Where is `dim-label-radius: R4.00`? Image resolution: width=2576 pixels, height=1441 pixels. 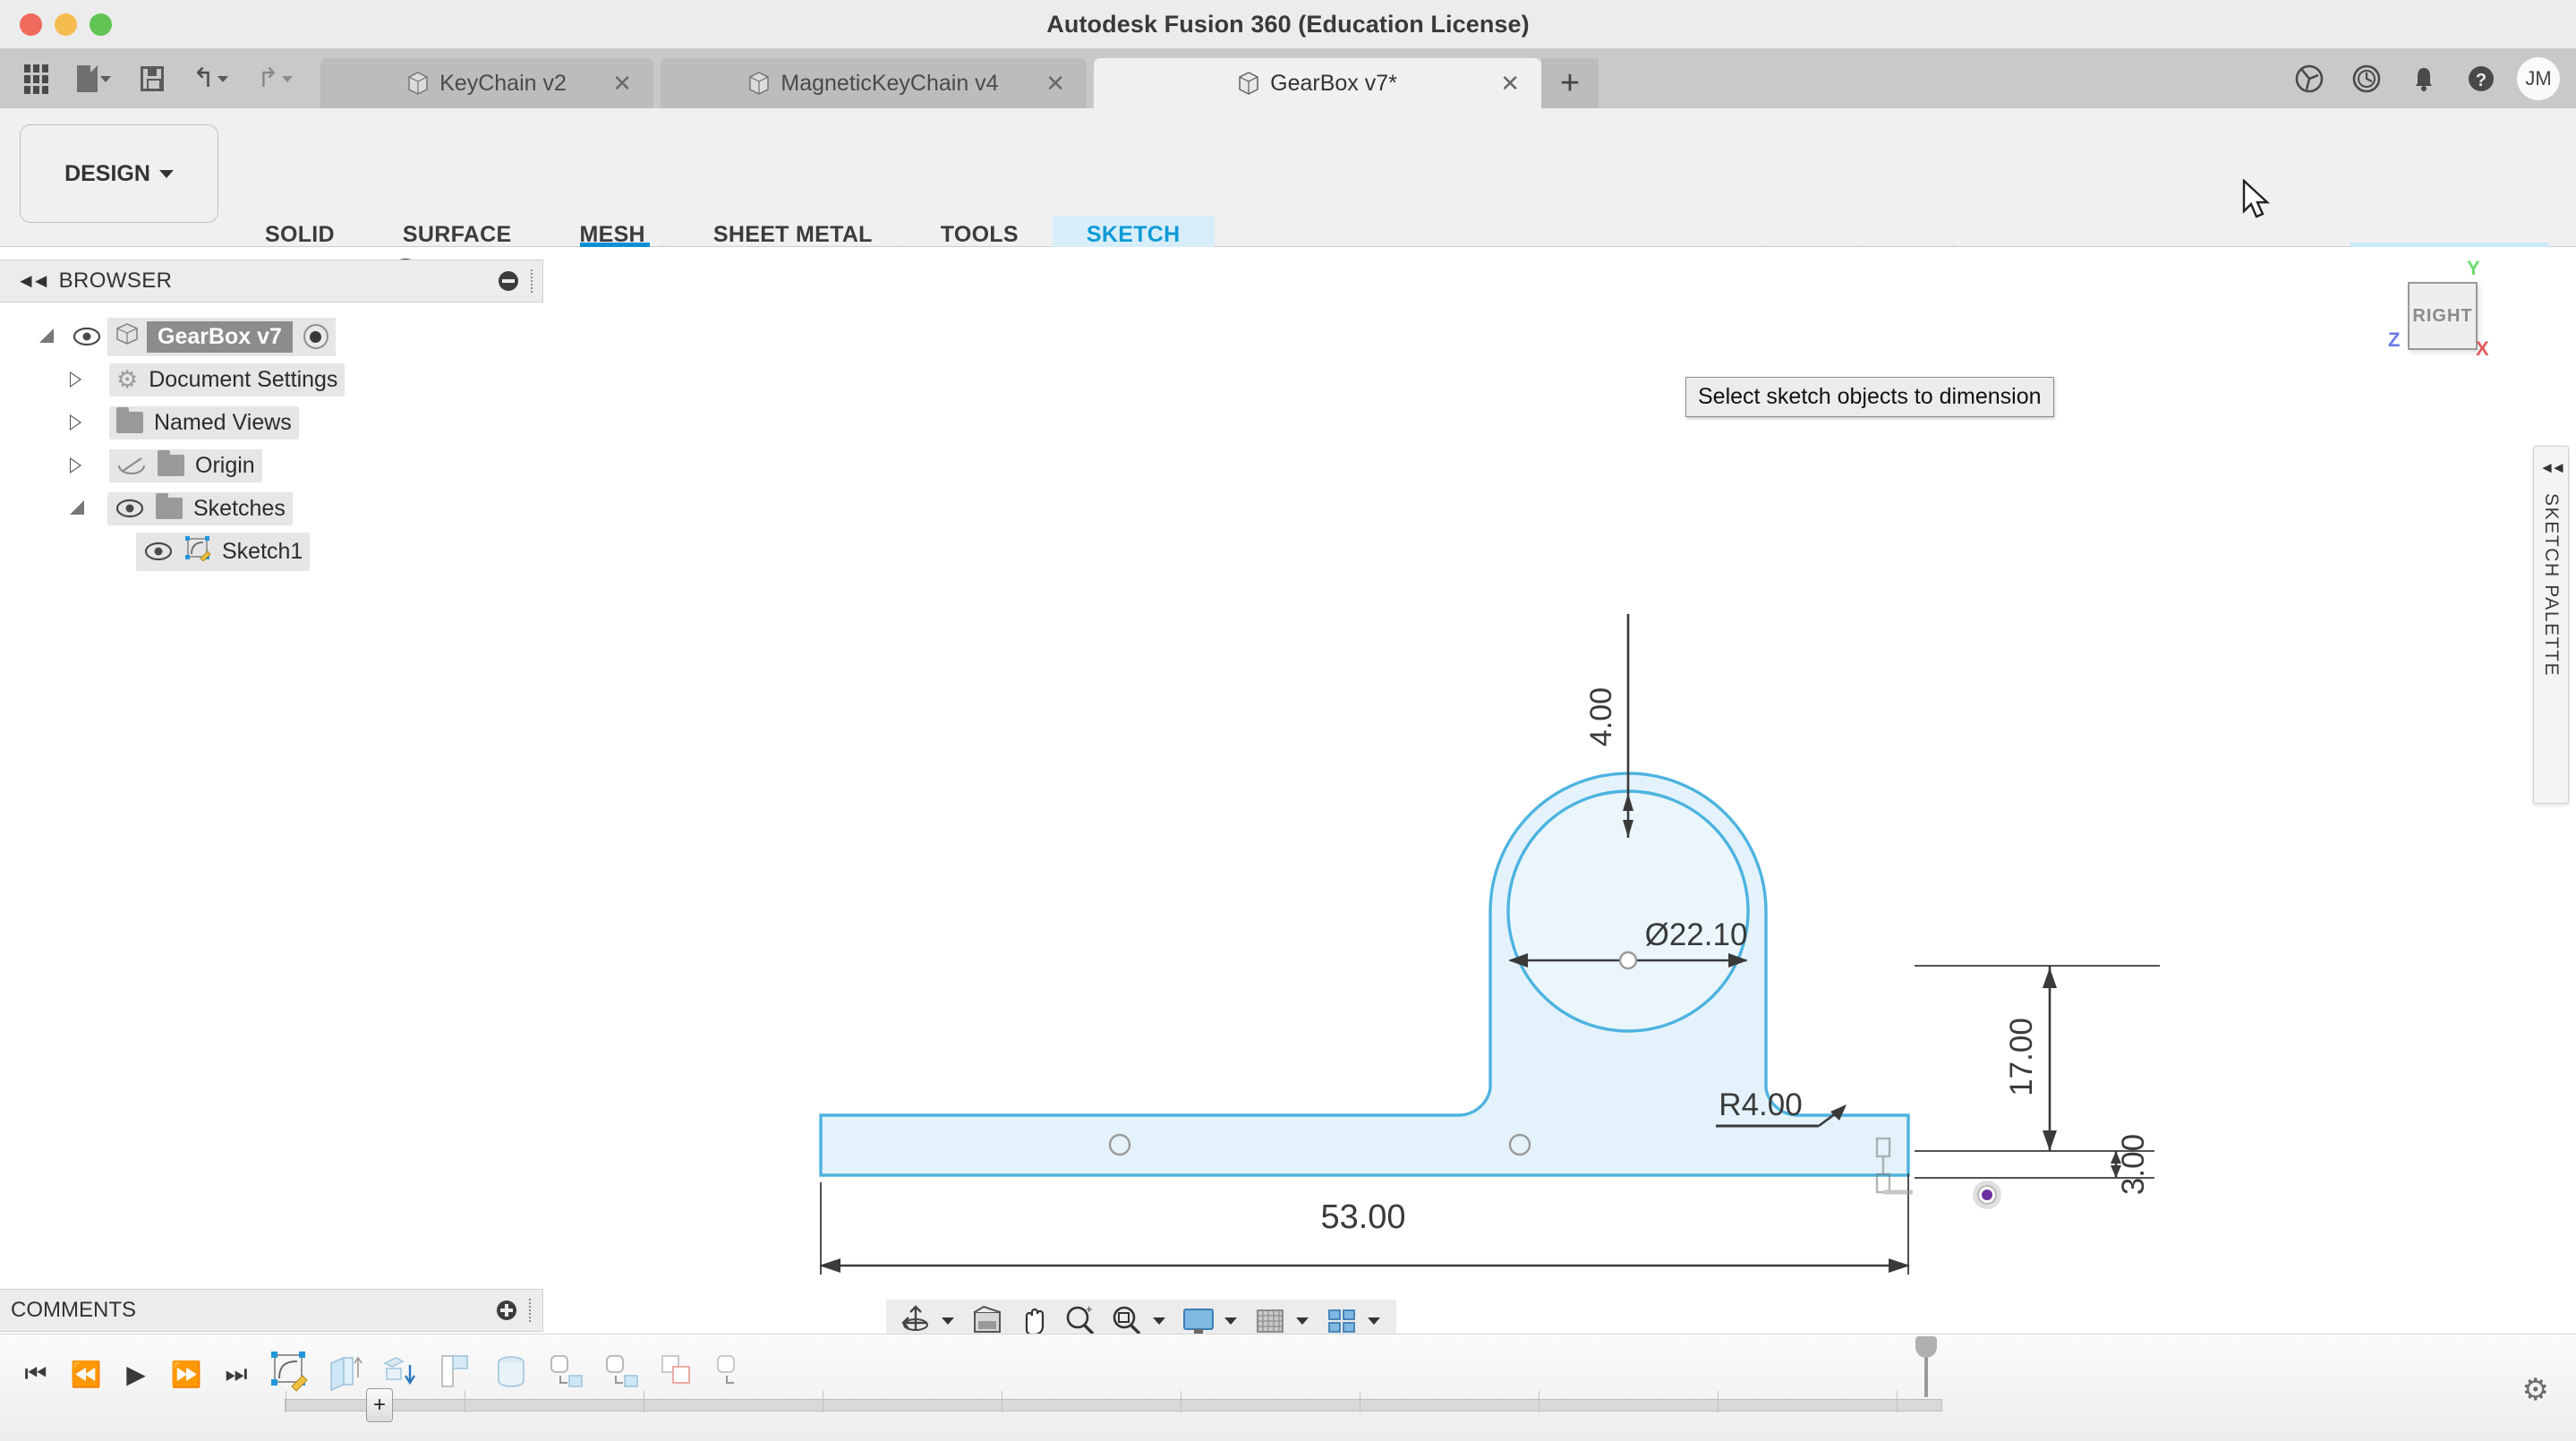
dim-label-radius: R4.00 is located at coordinates (1760, 1104).